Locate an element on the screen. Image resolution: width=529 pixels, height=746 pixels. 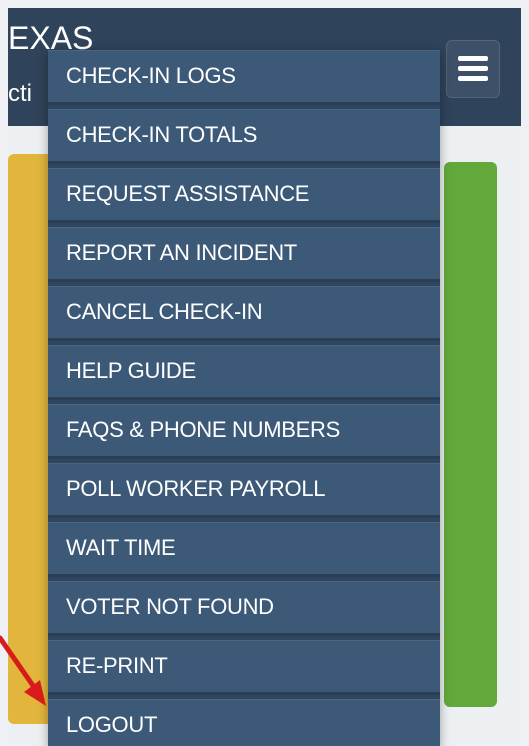
menu-item-label: WAIT TIME is located at coordinates (121, 547).